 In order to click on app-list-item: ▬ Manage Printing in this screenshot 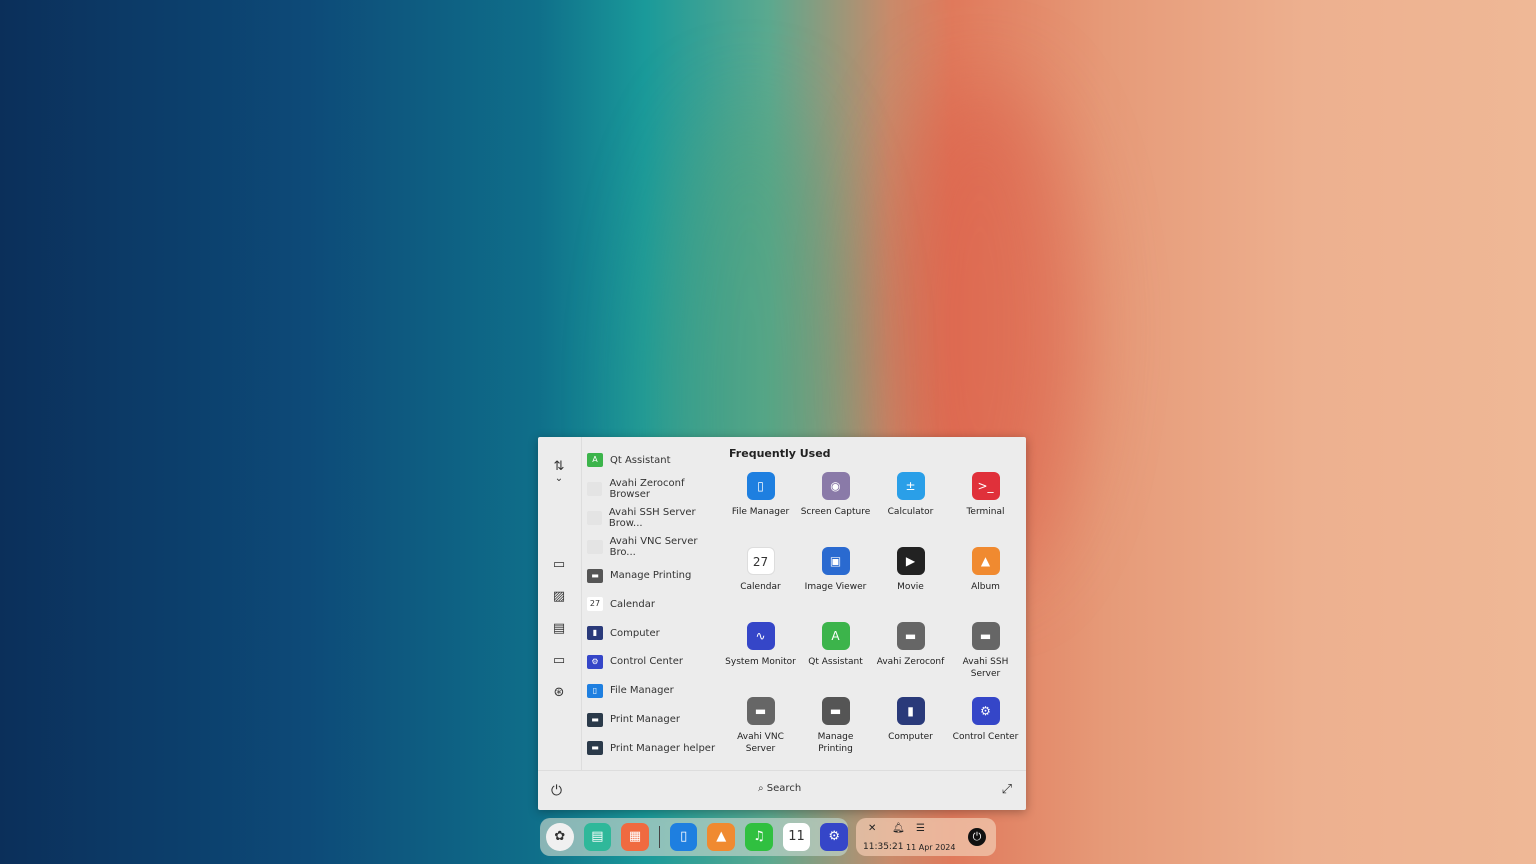, I will do `click(654, 575)`.